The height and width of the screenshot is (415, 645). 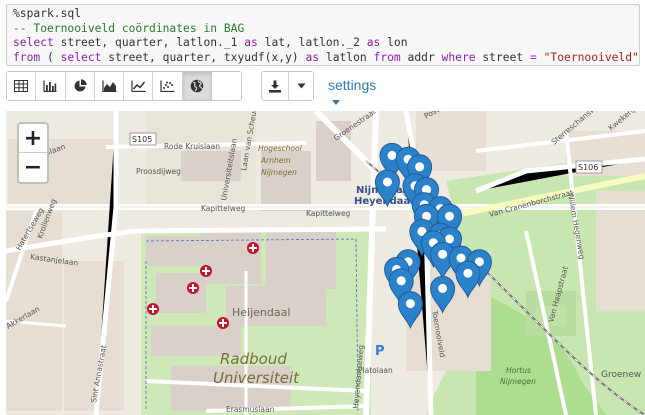 I want to click on map-label-hortus-2: Nijmegen, so click(x=518, y=381).